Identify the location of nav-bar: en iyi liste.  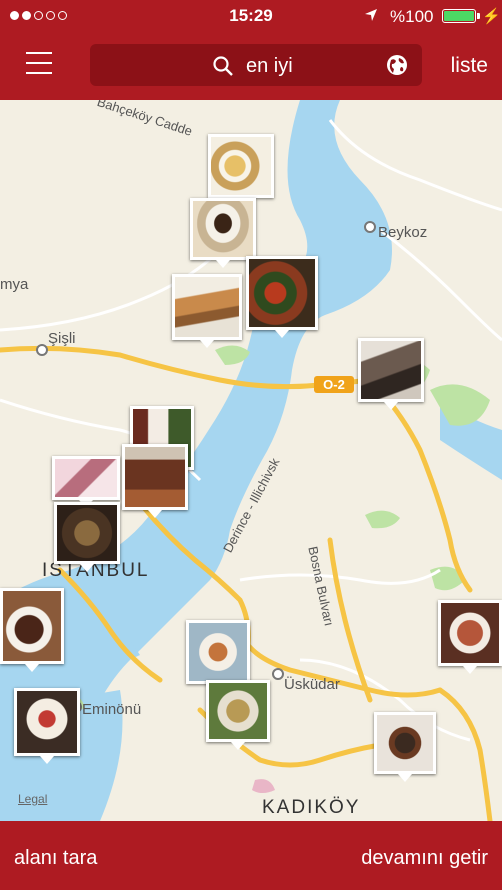
(251, 65).